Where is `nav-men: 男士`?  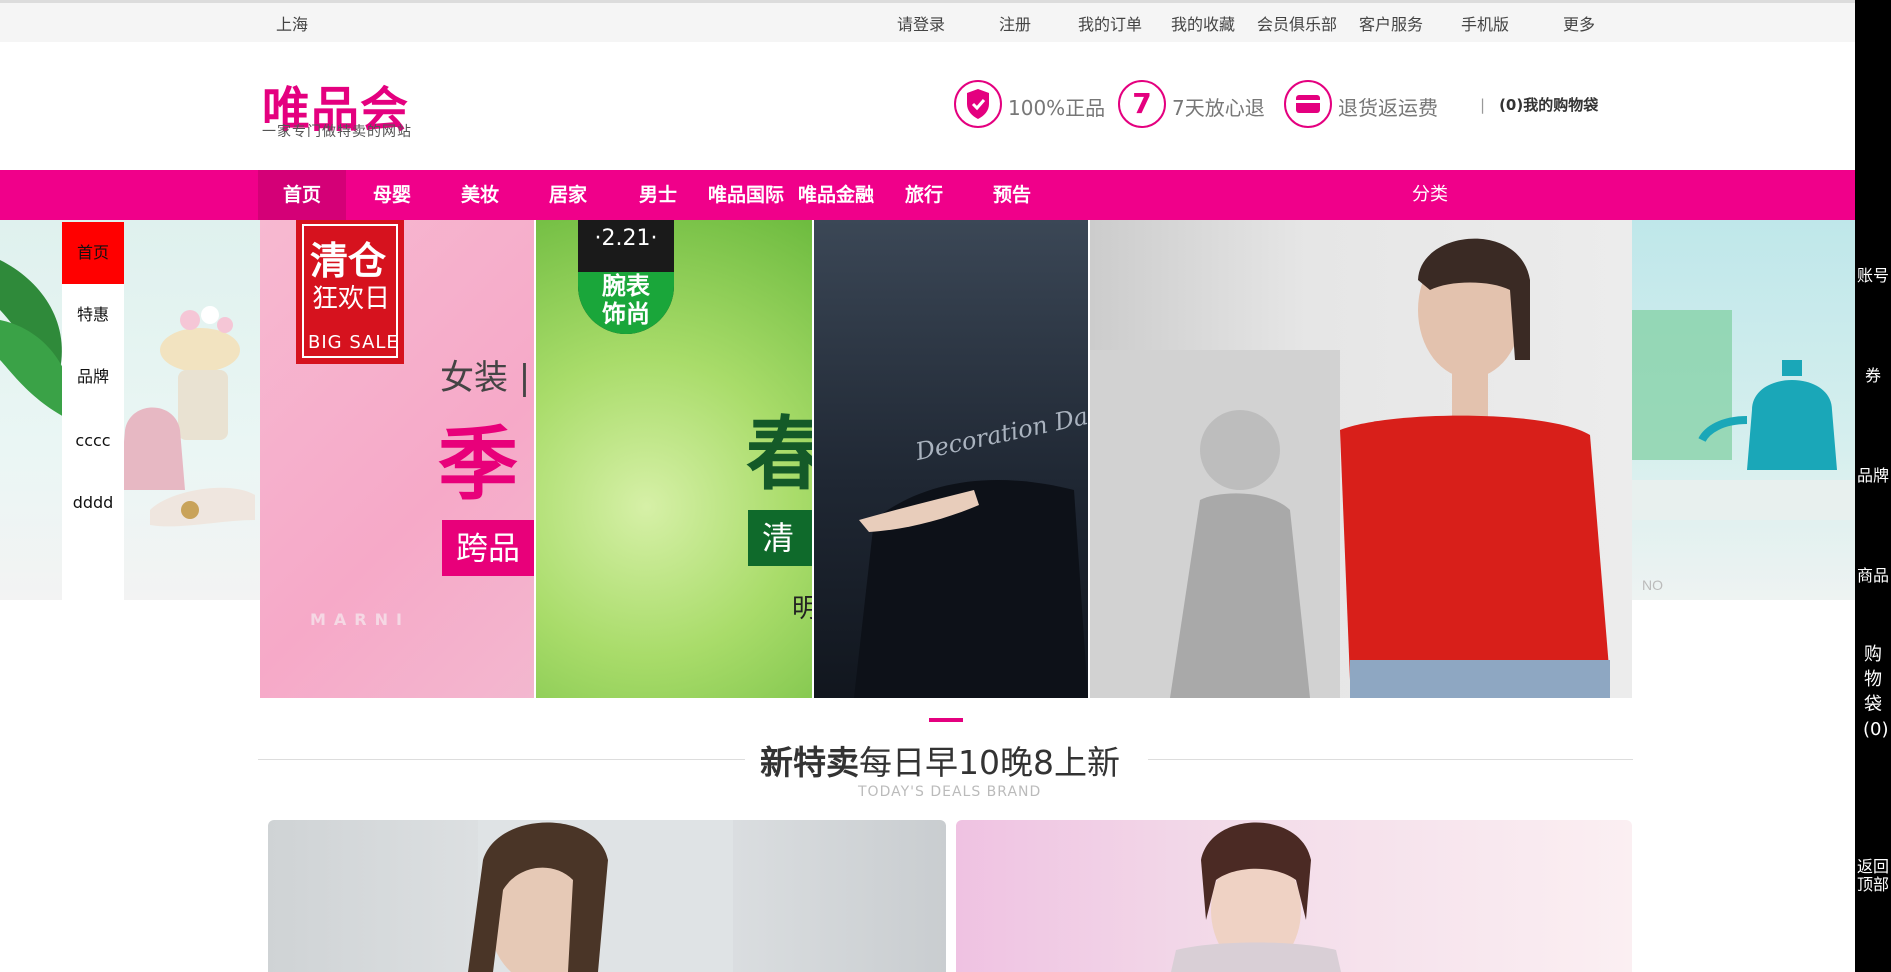 nav-men: 男士 is located at coordinates (658, 195).